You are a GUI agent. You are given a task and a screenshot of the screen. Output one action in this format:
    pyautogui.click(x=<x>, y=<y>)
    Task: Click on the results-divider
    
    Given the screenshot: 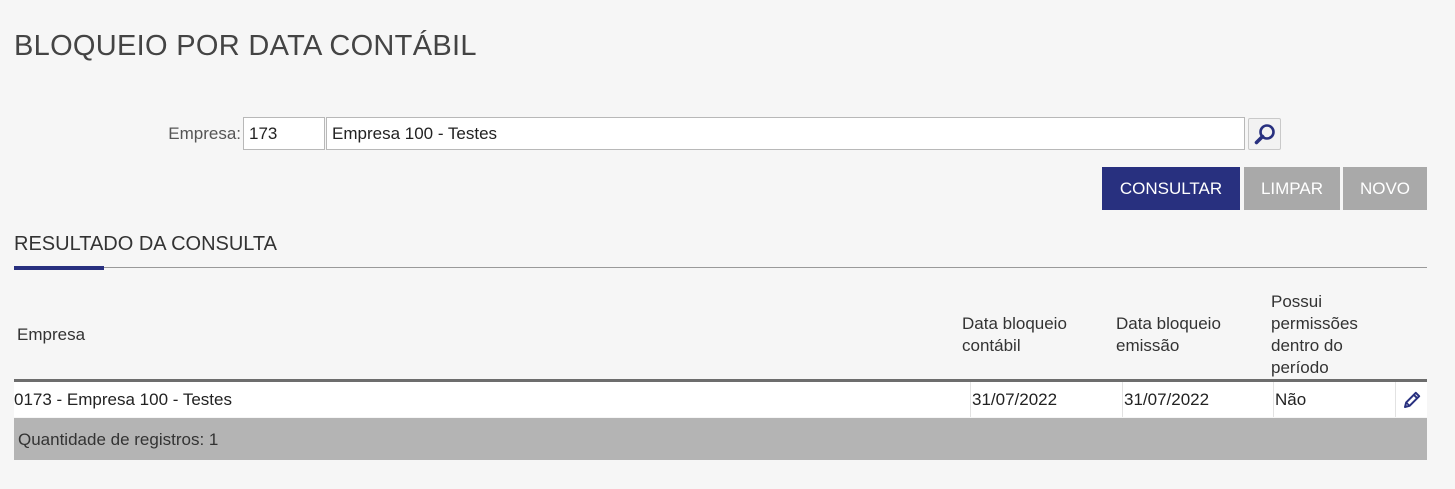 What is the action you would take?
    pyautogui.click(x=720, y=267)
    